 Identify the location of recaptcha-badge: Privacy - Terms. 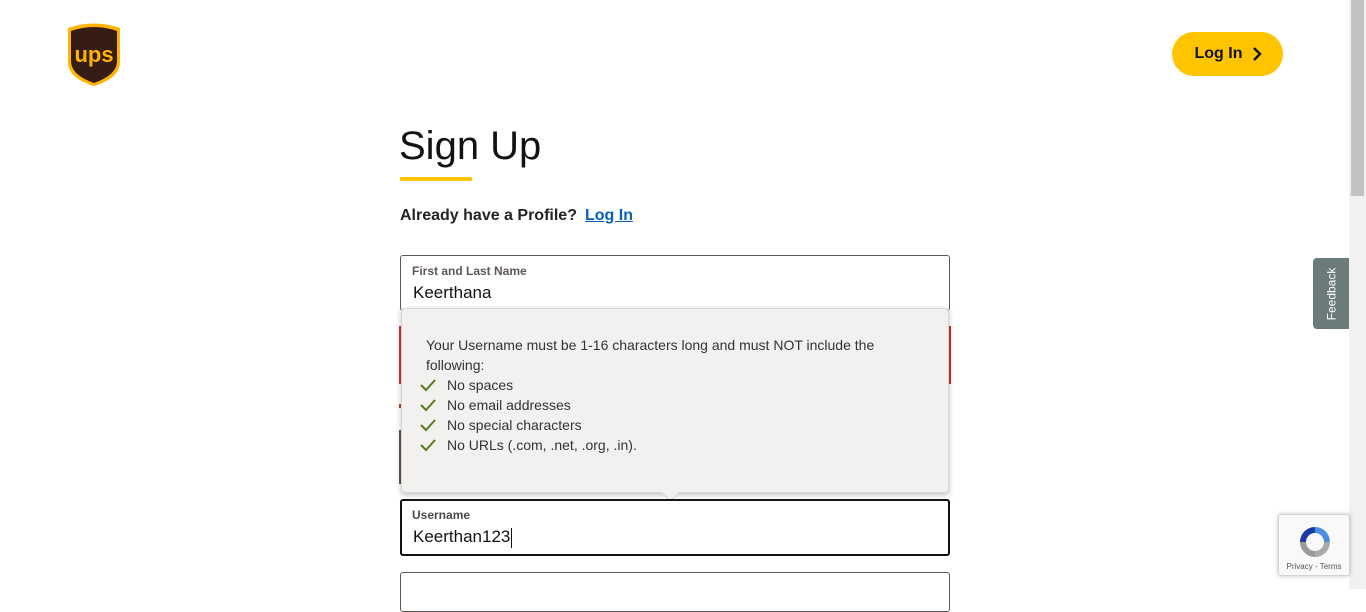
(1314, 545).